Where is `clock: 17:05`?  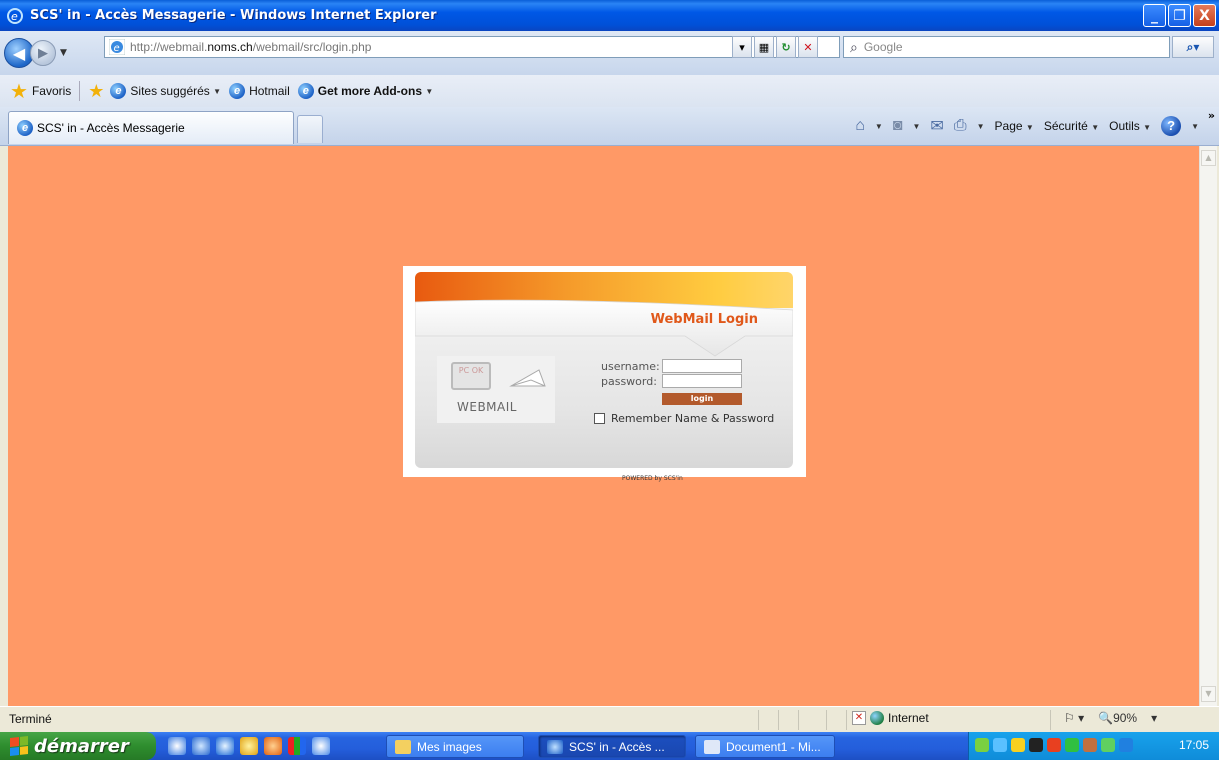
clock: 17:05 is located at coordinates (1194, 745).